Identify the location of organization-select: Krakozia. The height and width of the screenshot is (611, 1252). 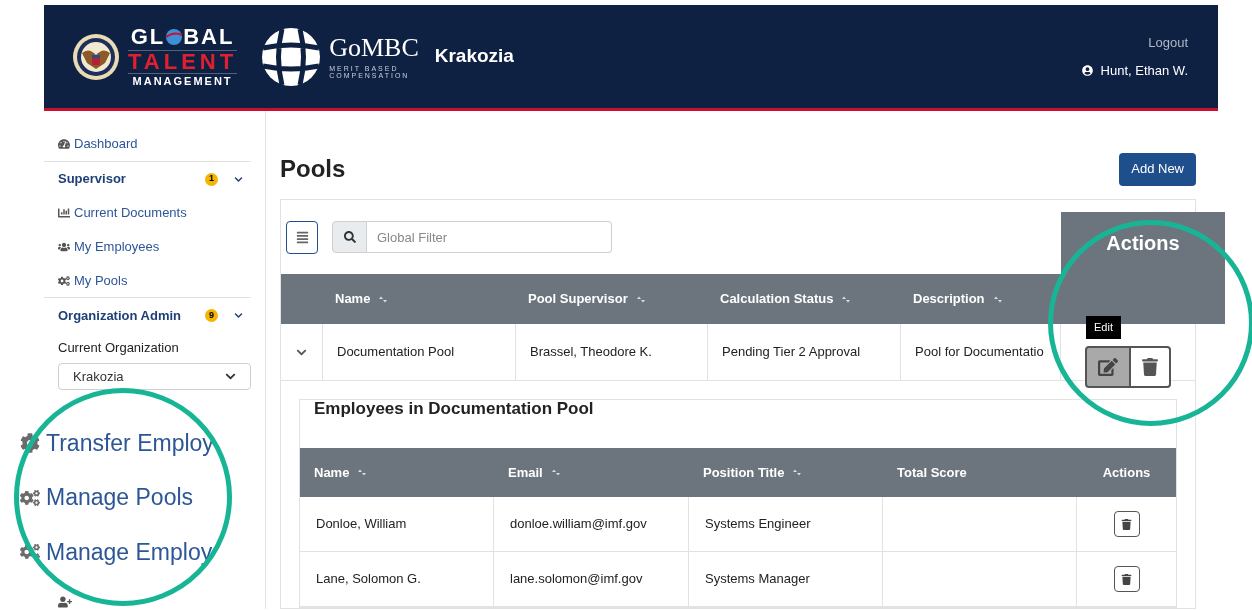
(154, 376).